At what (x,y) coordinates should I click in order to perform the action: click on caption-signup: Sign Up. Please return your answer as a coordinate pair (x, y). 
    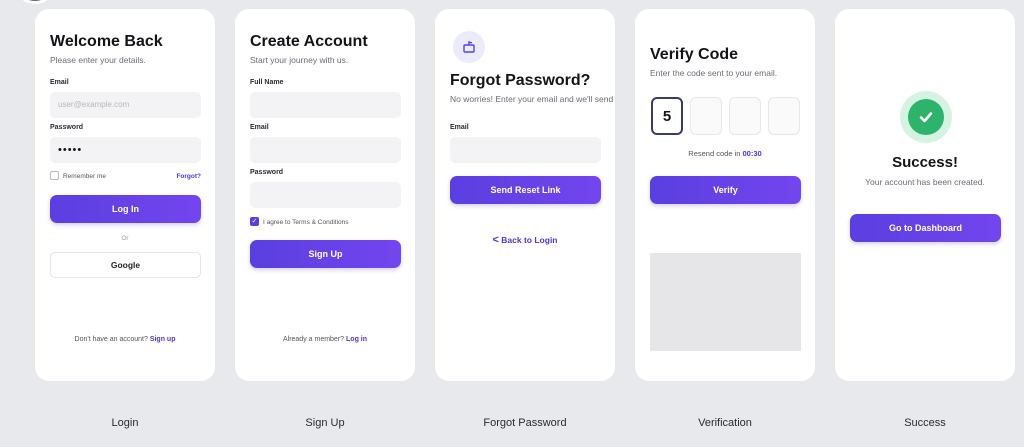
    Looking at the image, I should click on (325, 423).